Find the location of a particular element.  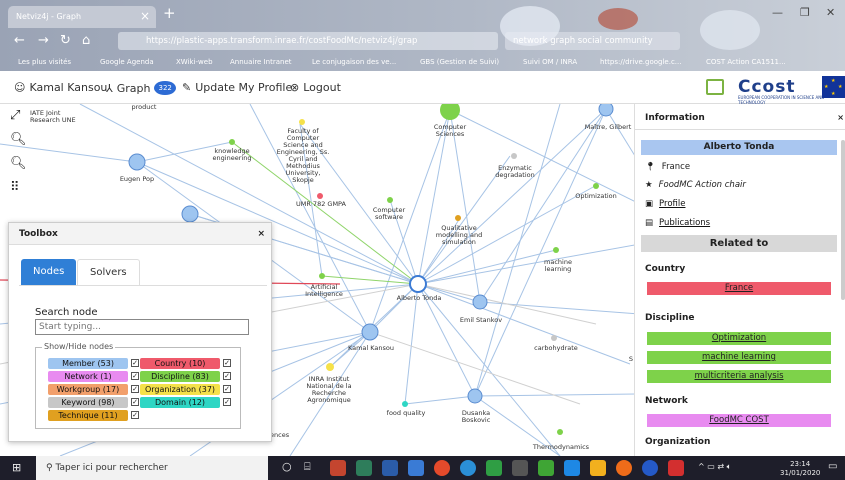

logout-label: Logout is located at coordinates (322, 87).